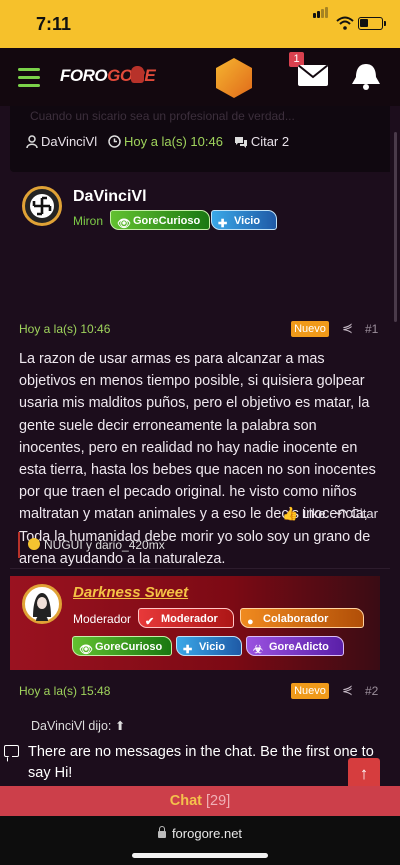 The height and width of the screenshot is (865, 400). I want to click on menu-icon, so click(29, 80).